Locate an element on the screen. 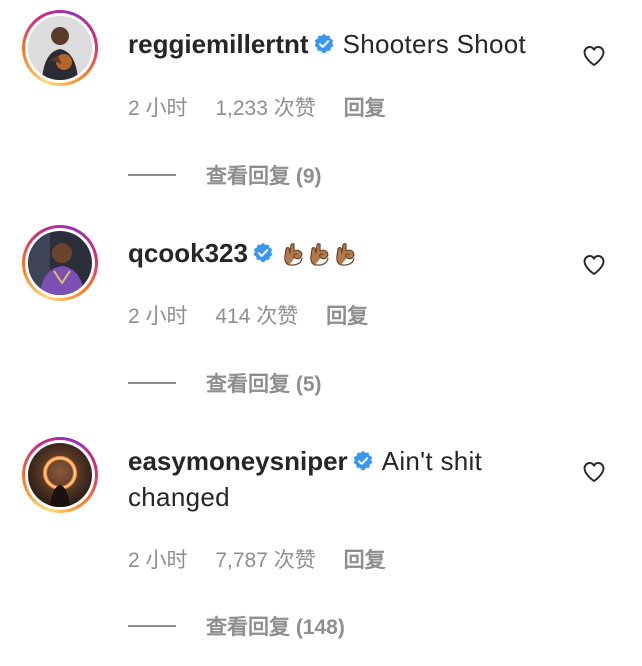  reggiemillertnt-avatar-image is located at coordinates (60, 48).